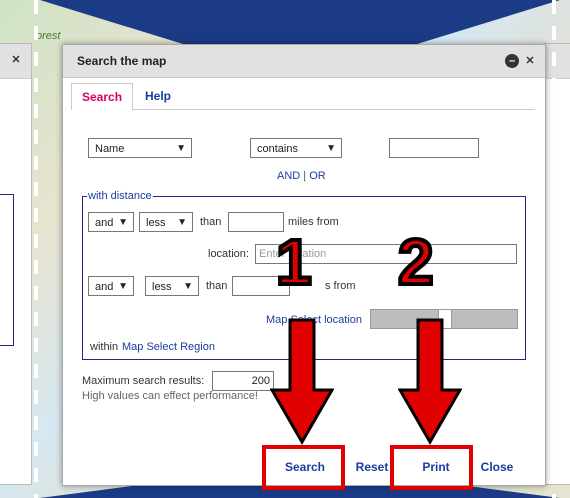 The image size is (570, 498). I want to click on cmp-select-2: less ▼, so click(172, 286).